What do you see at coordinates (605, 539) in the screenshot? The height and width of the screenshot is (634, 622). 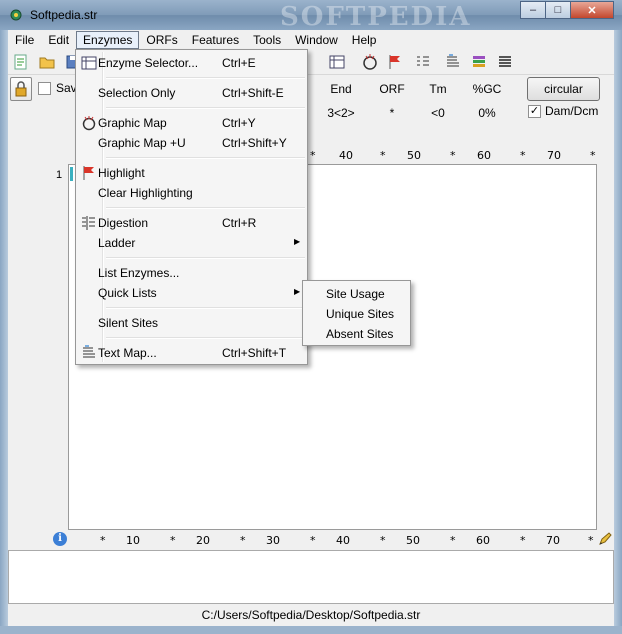 I see `edit-pencil-icon` at bounding box center [605, 539].